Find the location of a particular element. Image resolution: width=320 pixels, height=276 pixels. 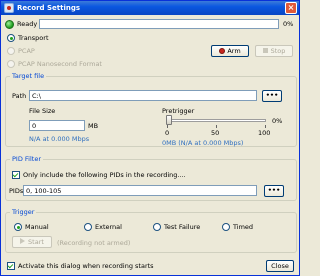

record-icon is located at coordinates (9, 8).